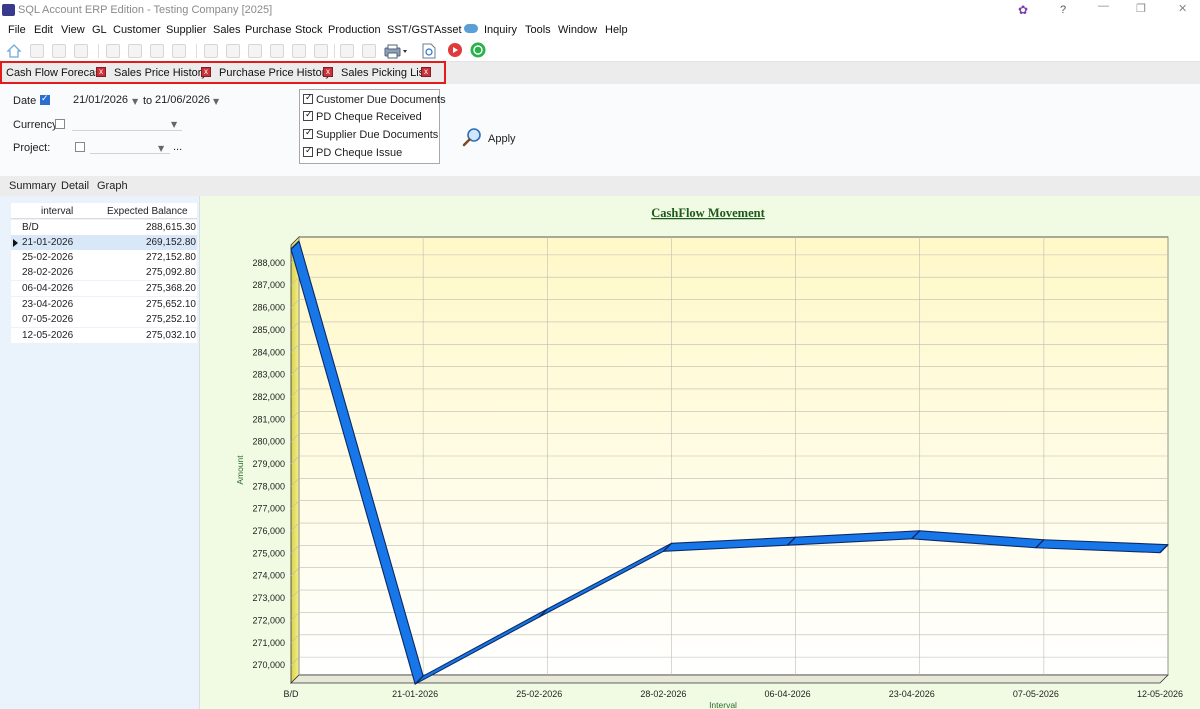 This screenshot has height=709, width=1200. Describe the element at coordinates (45, 99) in the screenshot. I see `date-checkbox` at that location.